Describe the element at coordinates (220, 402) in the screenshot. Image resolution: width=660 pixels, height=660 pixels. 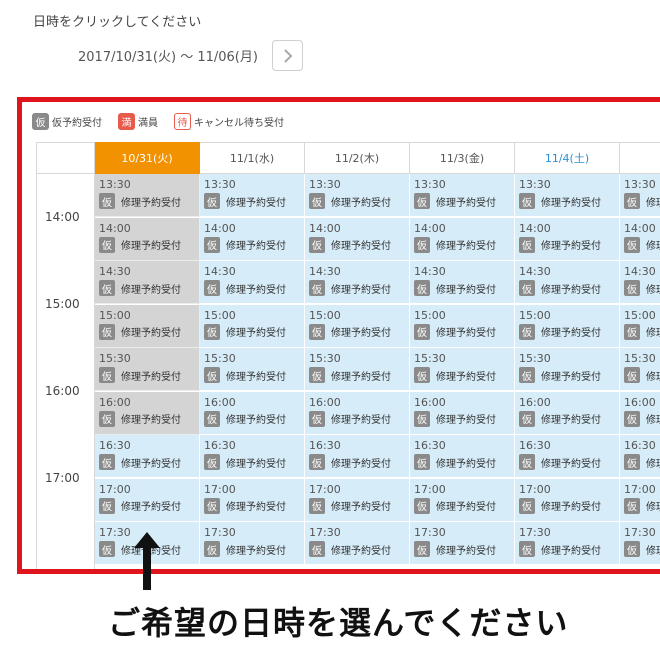
I see `slot-time: 16:00` at that location.